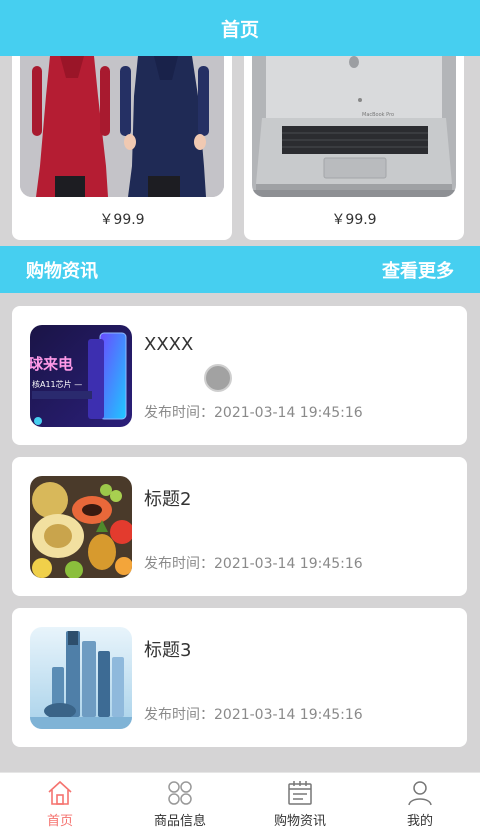 The width and height of the screenshot is (480, 830). Describe the element at coordinates (354, 126) in the screenshot. I see `product-image-laptop: MacBook Pro` at that location.